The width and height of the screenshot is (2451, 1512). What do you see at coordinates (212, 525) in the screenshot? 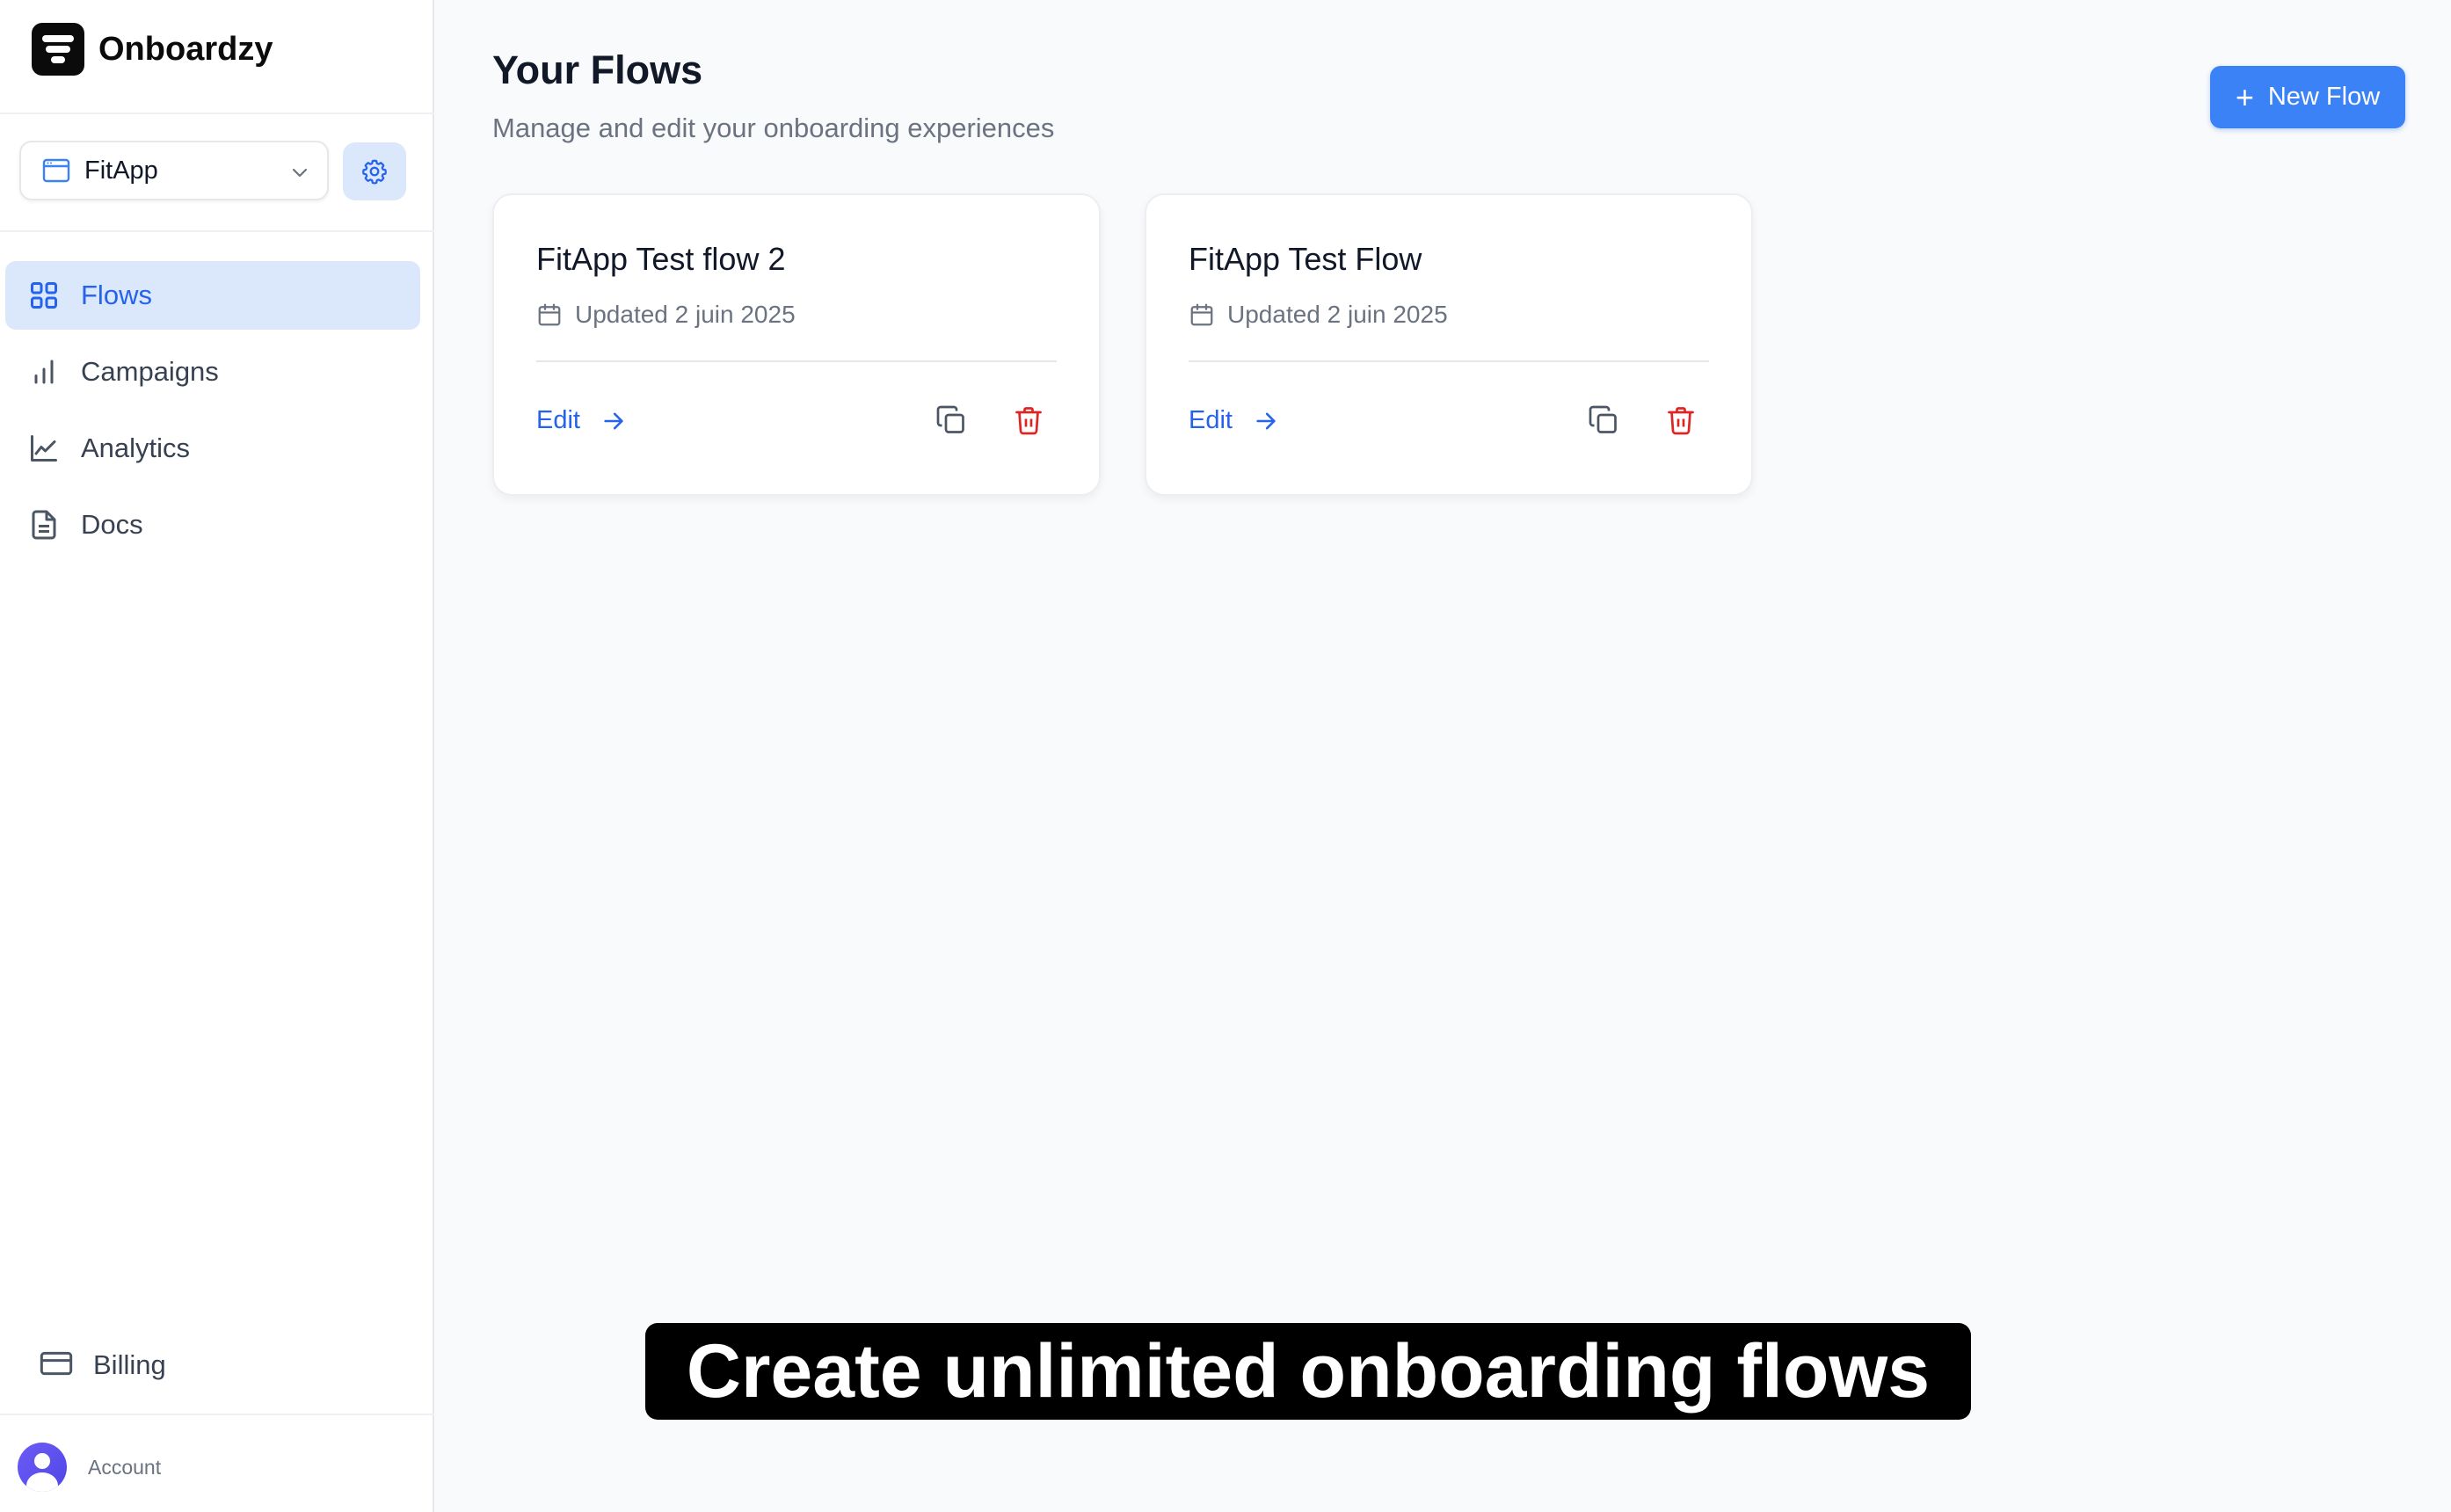
I see `sidebar-item-docs: Docs` at bounding box center [212, 525].